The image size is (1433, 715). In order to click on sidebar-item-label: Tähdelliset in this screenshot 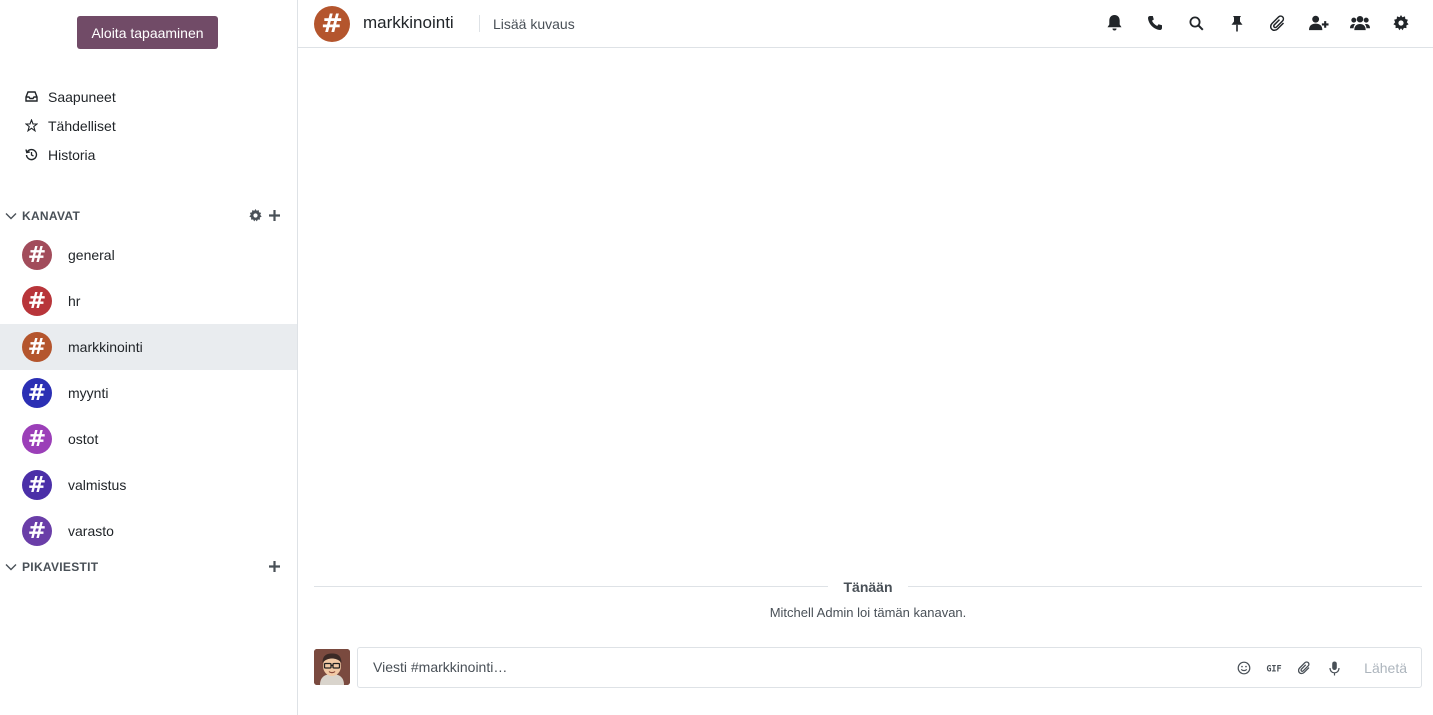, I will do `click(82, 125)`.